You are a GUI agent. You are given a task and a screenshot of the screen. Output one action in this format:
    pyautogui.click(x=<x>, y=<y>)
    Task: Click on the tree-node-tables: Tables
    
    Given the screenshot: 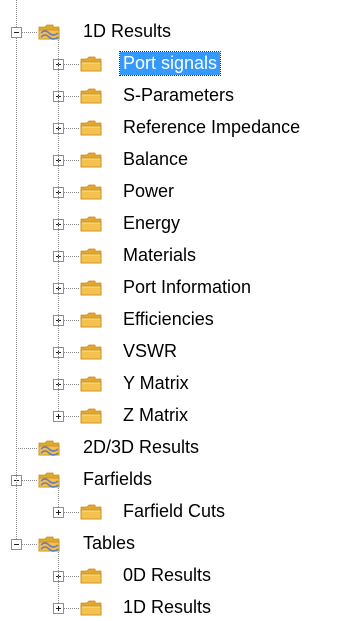 What is the action you would take?
    pyautogui.click(x=109, y=543)
    